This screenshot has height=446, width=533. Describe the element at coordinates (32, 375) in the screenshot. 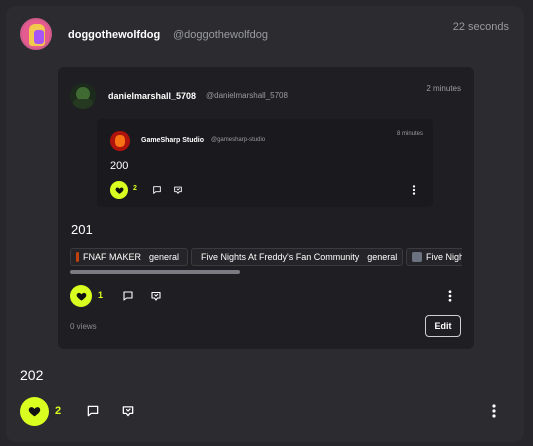

I see `post-text: 202` at that location.